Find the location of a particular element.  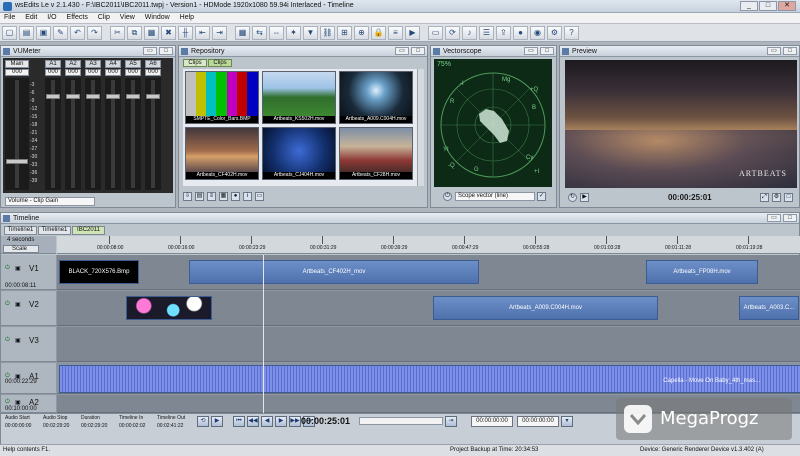

vectorscope-mode-select: Scope vector (line) is located at coordinates (495, 196).